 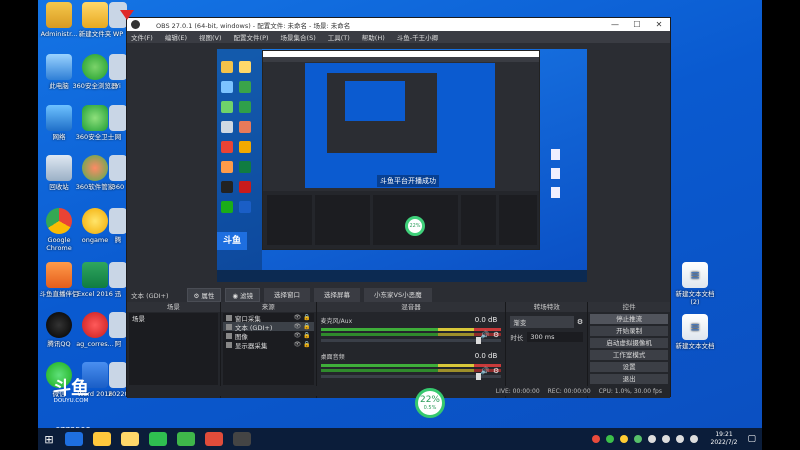 What do you see at coordinates (629, 319) in the screenshot?
I see `stop-streaming-button: 停止推流` at bounding box center [629, 319].